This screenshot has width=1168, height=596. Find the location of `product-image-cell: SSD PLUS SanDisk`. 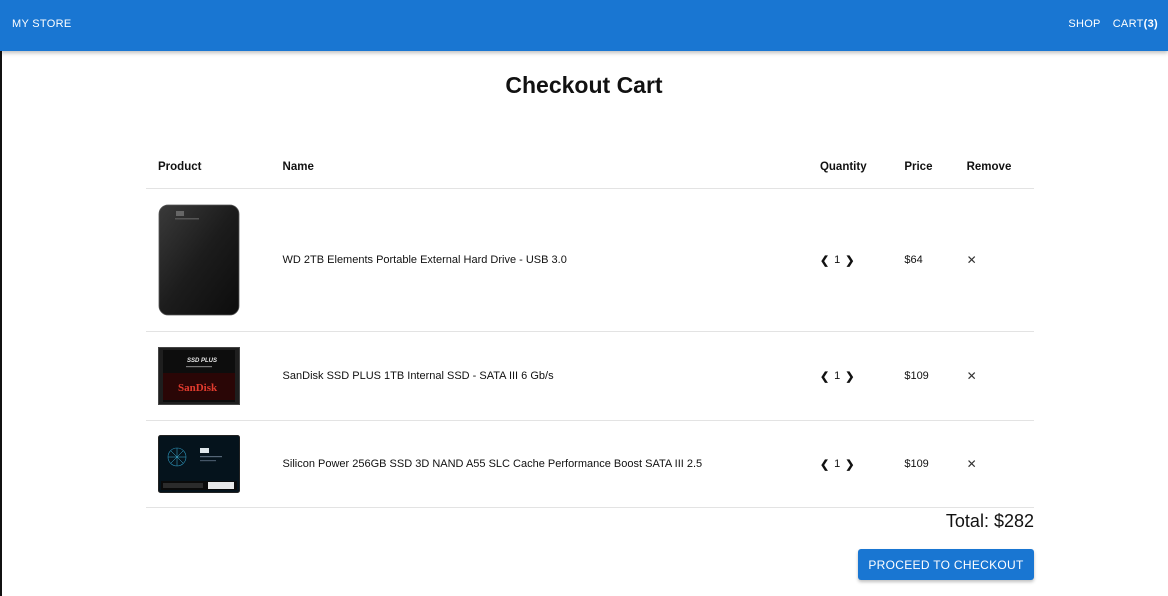

product-image-cell: SSD PLUS SanDisk is located at coordinates (208, 376).